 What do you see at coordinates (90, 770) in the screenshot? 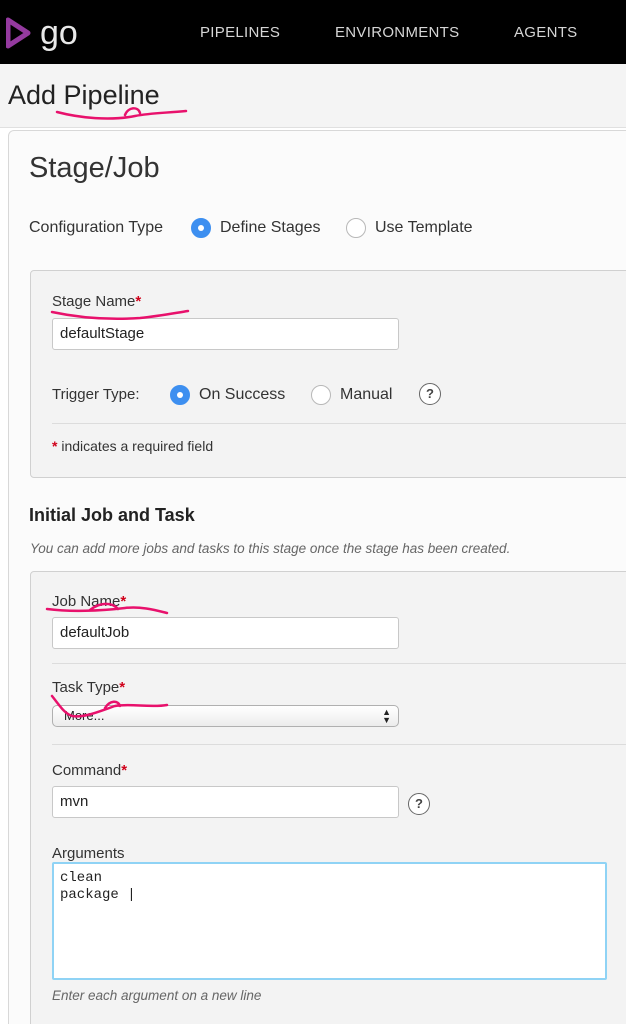
I see `command-label: Command*` at bounding box center [90, 770].